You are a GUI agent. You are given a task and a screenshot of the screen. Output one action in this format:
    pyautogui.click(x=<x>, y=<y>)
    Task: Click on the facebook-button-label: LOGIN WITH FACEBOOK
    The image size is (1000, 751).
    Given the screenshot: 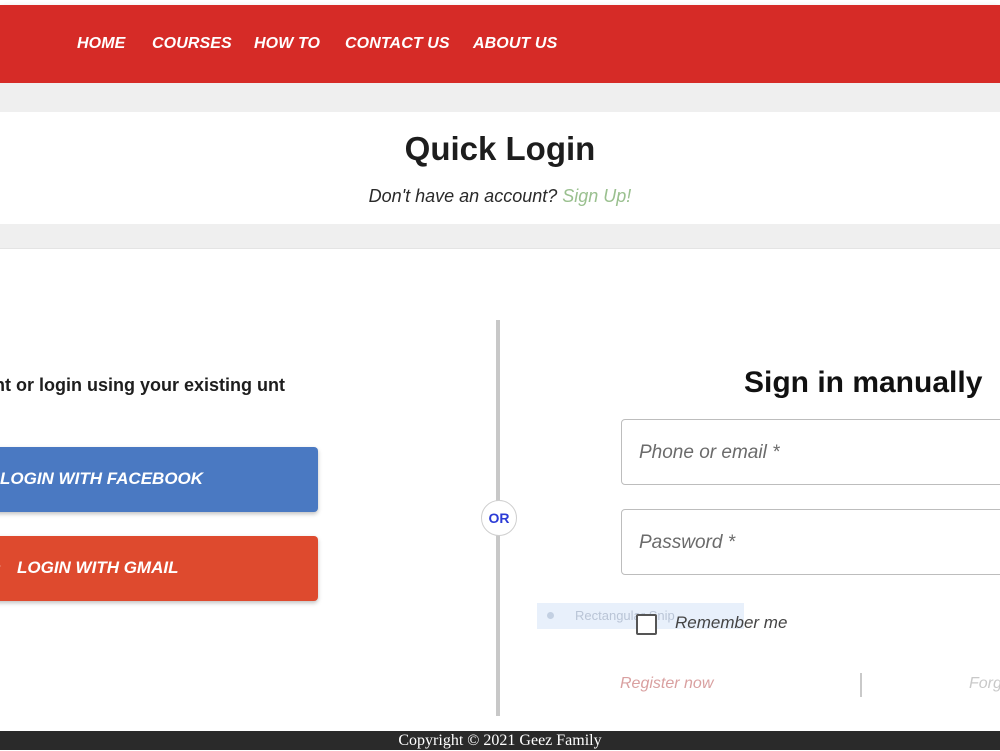 What is the action you would take?
    pyautogui.click(x=102, y=478)
    